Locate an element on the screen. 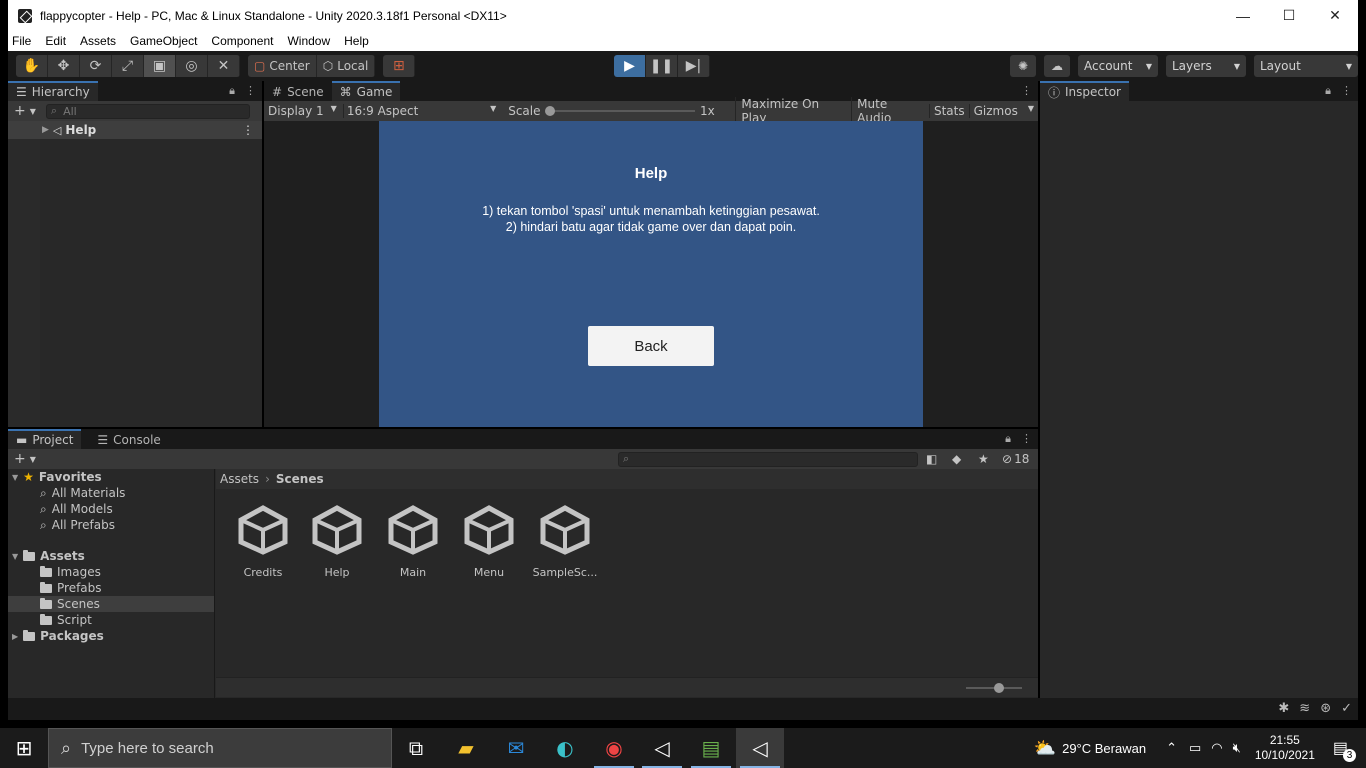  tree-item-all-models: ⌕ All Models is located at coordinates (76, 509).